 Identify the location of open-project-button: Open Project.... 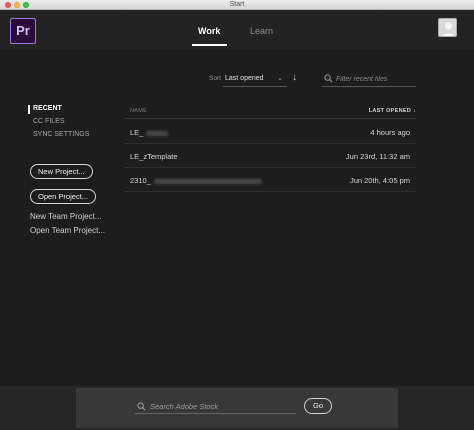
(63, 196).